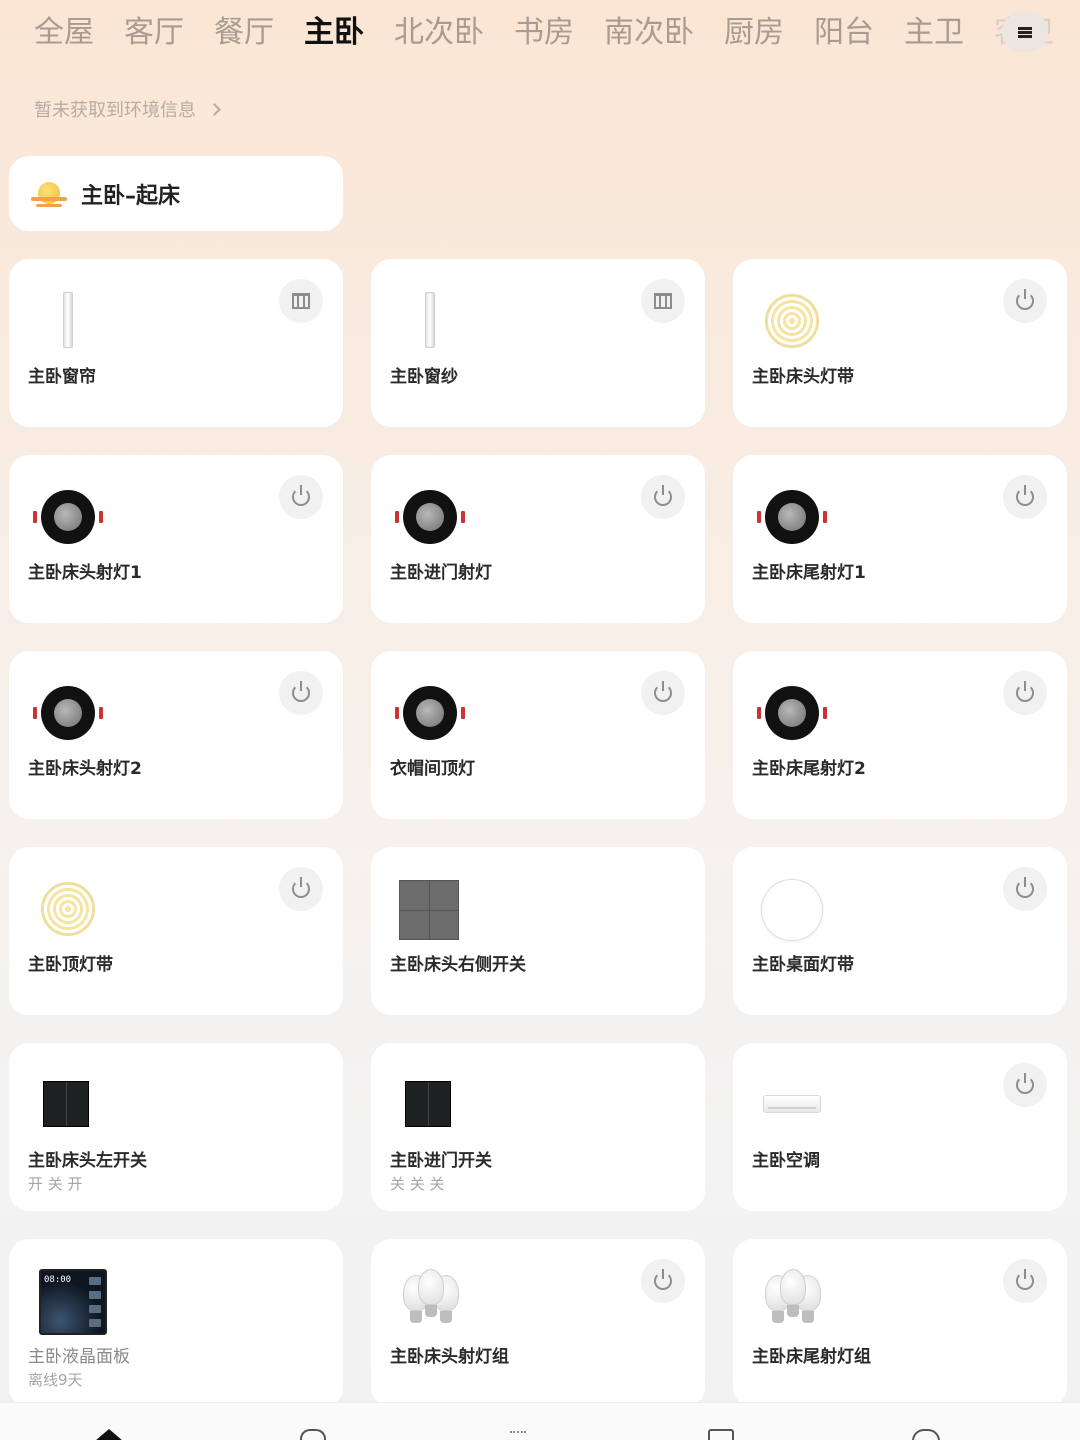  What do you see at coordinates (449, 1357) in the screenshot?
I see `device-name: 主卧床头射灯组` at bounding box center [449, 1357].